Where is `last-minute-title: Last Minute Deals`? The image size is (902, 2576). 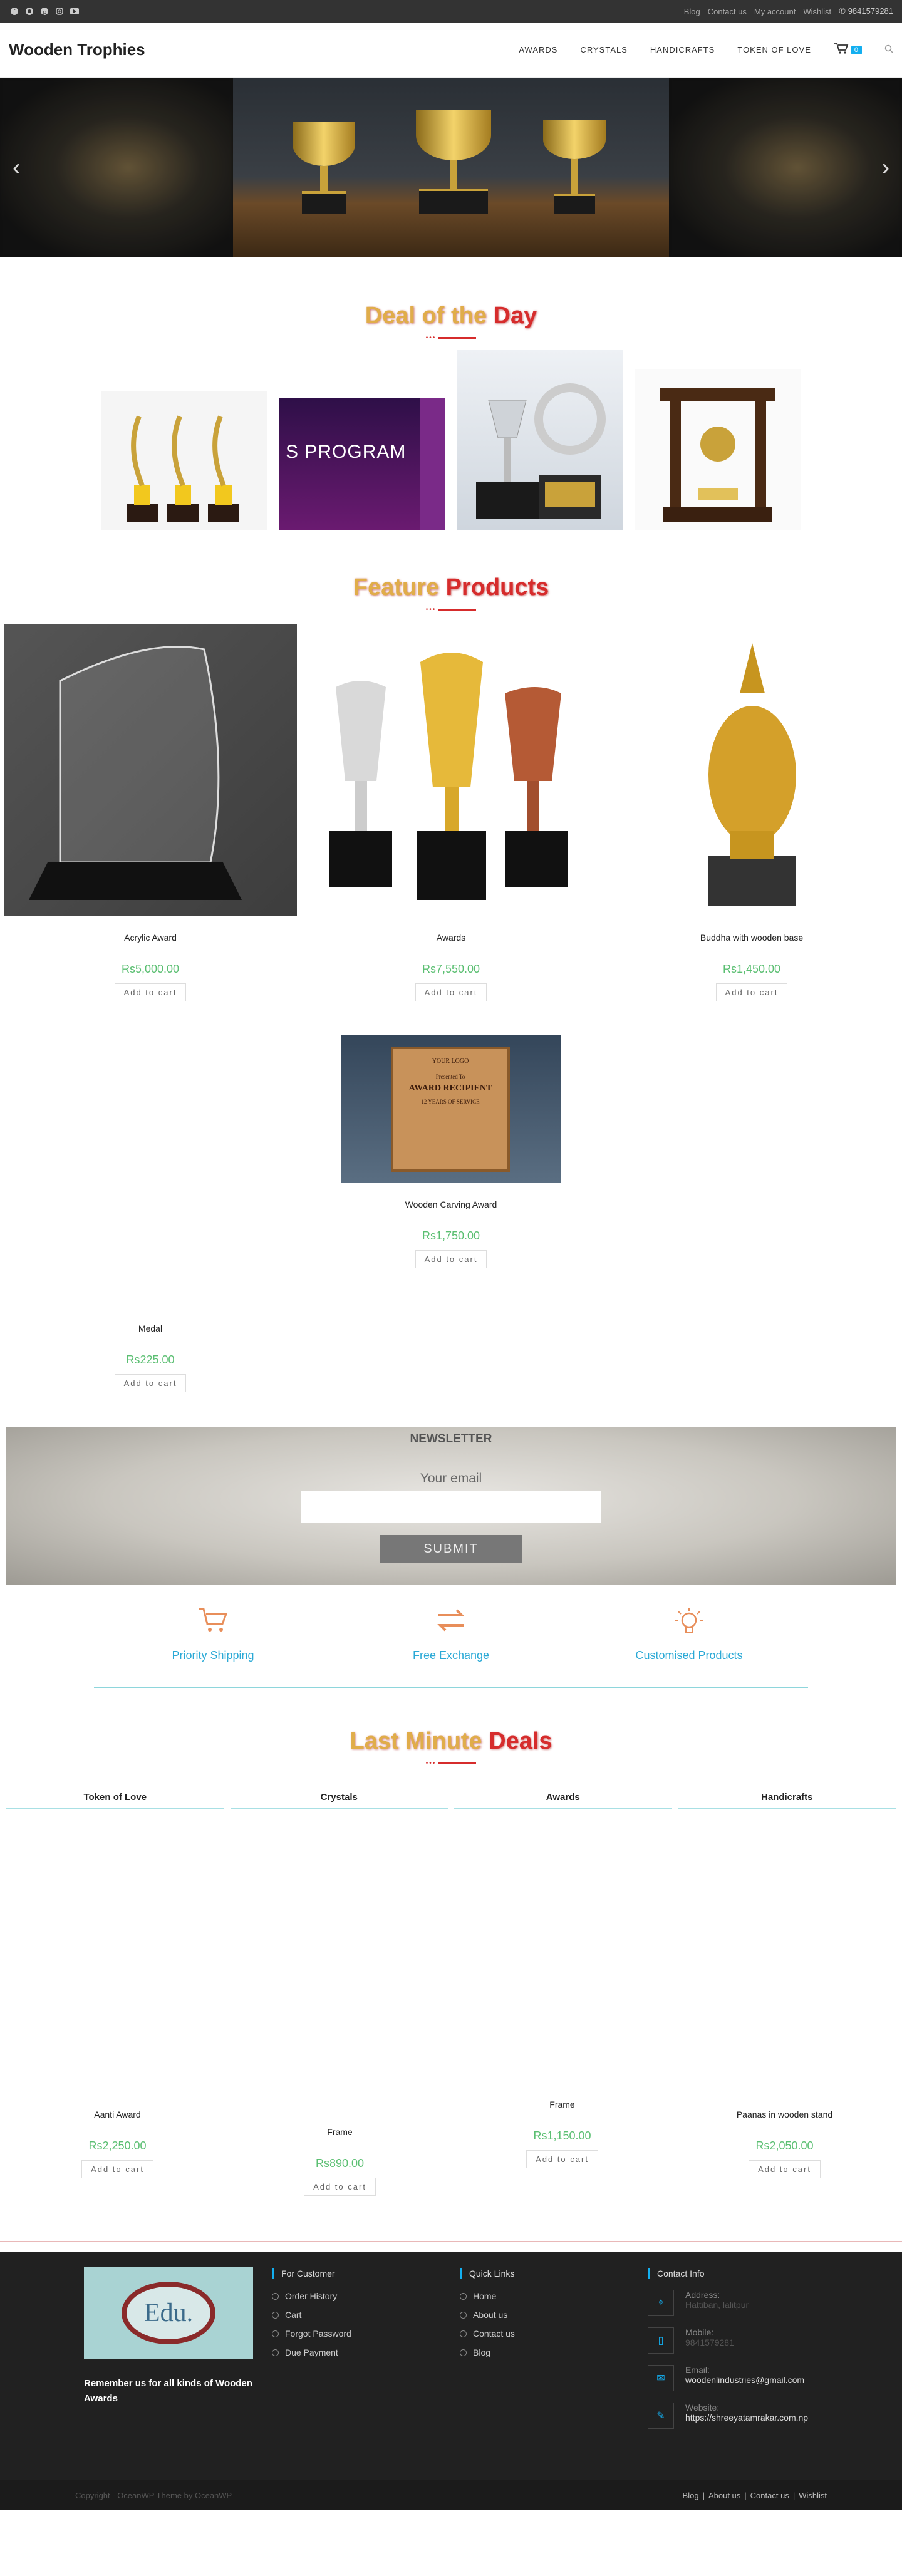
last-minute-title: Last Minute Deals is located at coordinates (451, 1741).